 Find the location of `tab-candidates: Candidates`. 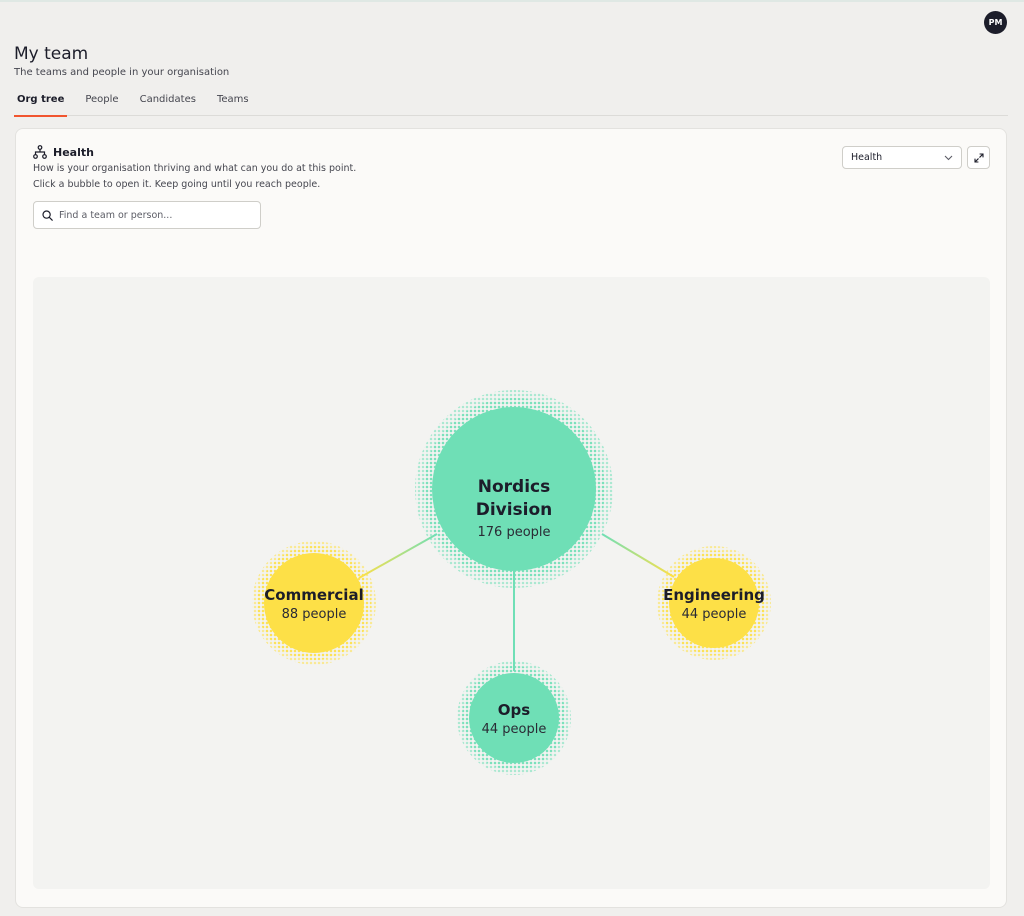

tab-candidates: Candidates is located at coordinates (168, 103).